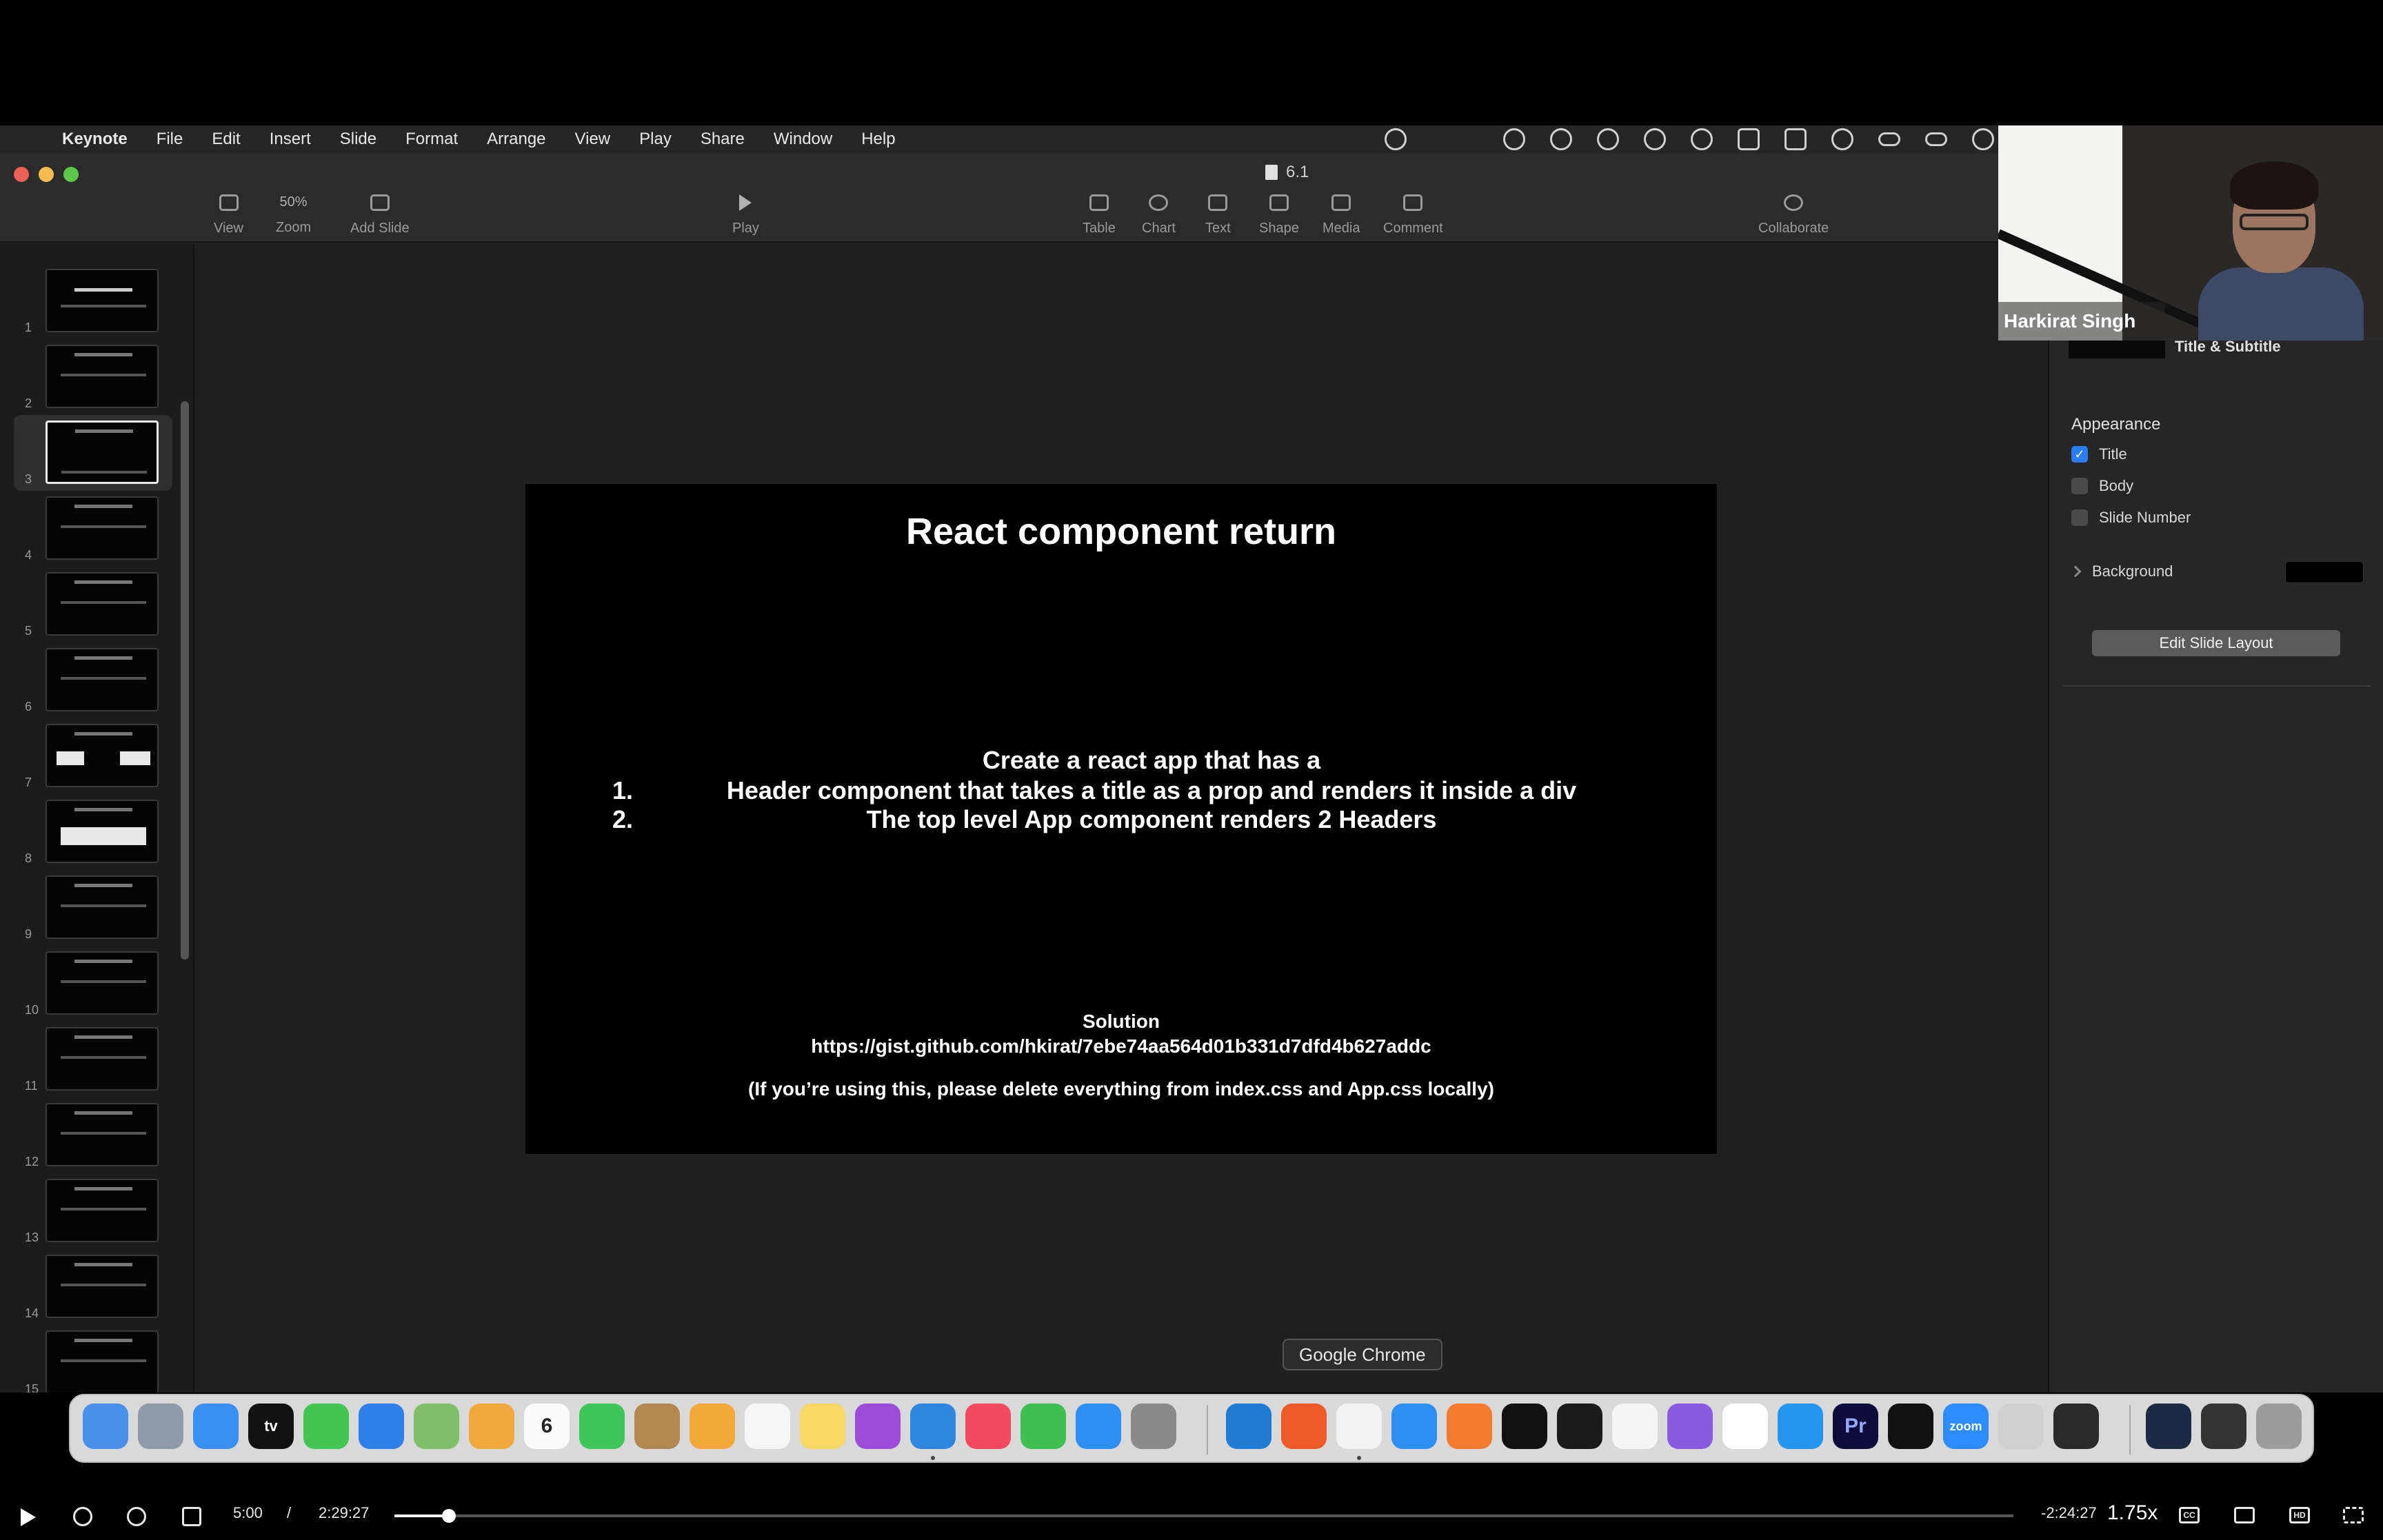 Image resolution: width=2383 pixels, height=1540 pixels. What do you see at coordinates (136, 1517) in the screenshot?
I see `forward-icon` at bounding box center [136, 1517].